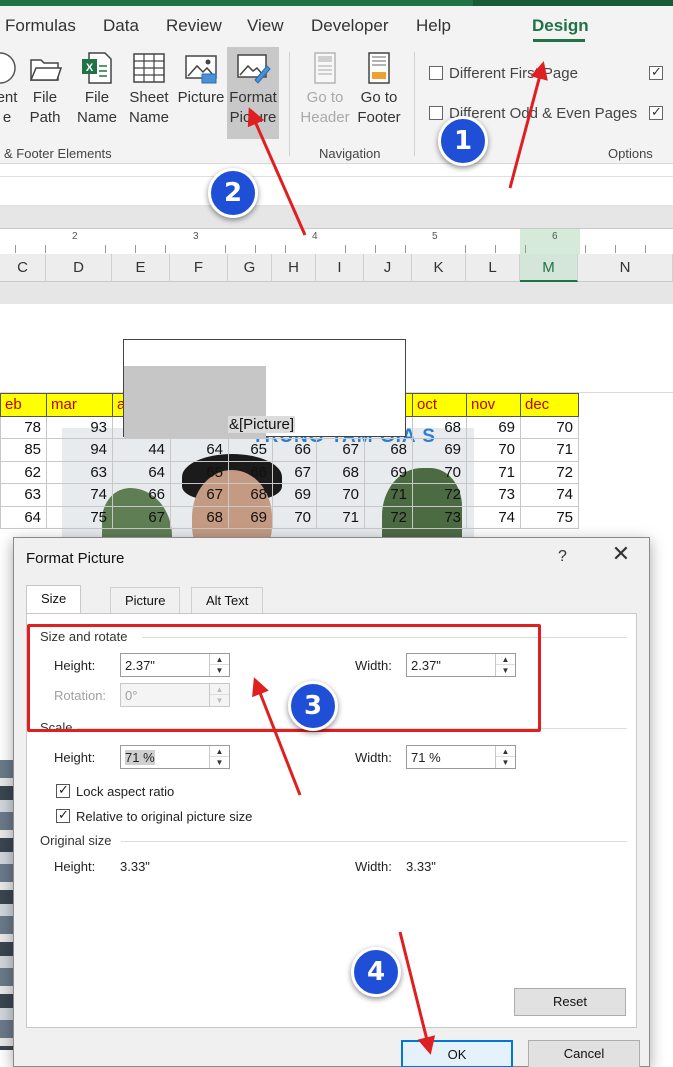 The height and width of the screenshot is (1067, 673). I want to click on table-header-cell: mar, so click(79, 405).